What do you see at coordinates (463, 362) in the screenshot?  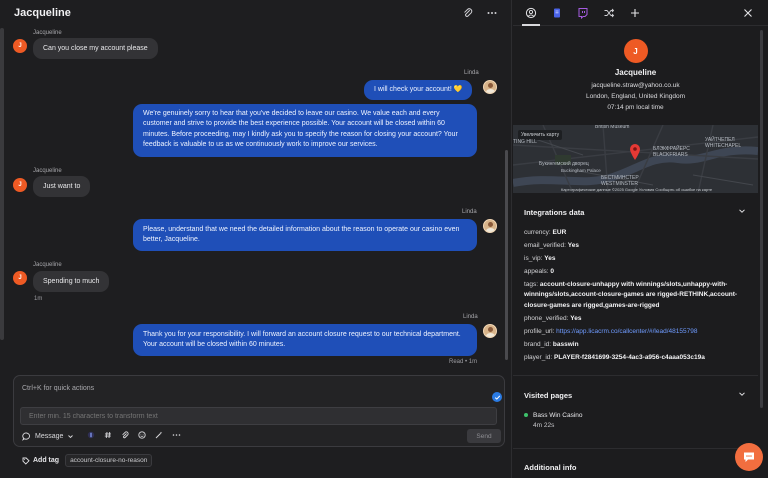 I see `read-receipt: Read • 1m` at bounding box center [463, 362].